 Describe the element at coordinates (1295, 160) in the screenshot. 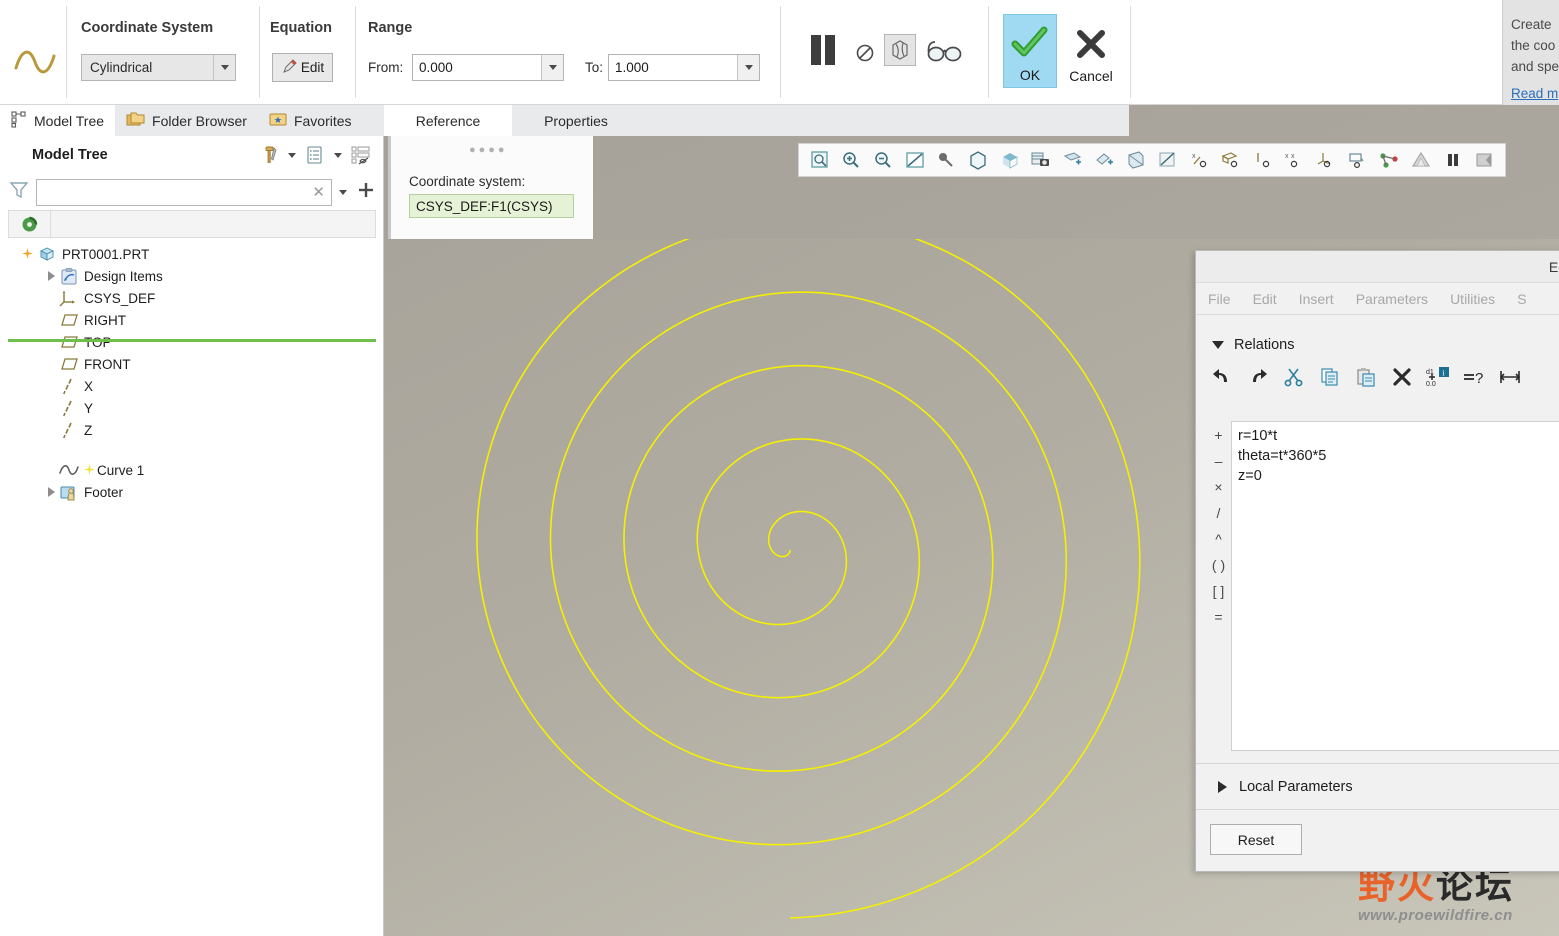

I see `point-tag-icon: xx` at that location.